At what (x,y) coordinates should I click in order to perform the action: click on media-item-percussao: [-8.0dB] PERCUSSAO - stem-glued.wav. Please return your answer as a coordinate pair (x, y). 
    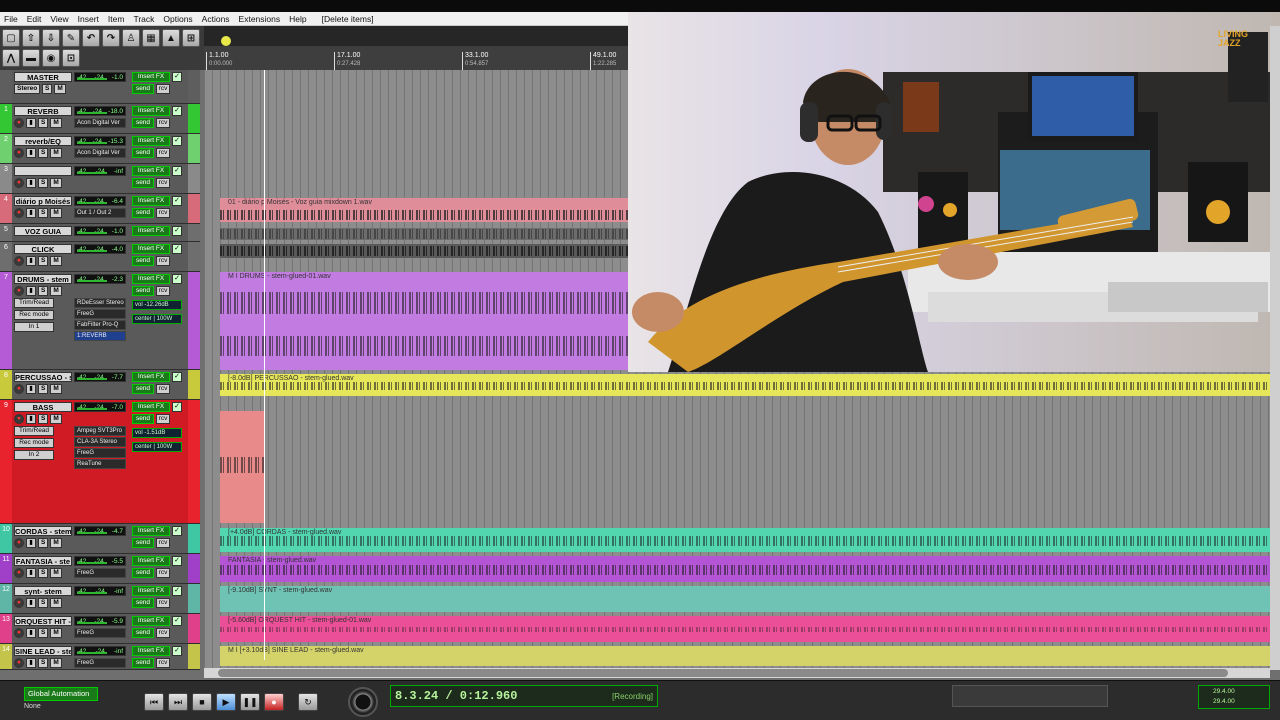
    Looking at the image, I should click on (750, 385).